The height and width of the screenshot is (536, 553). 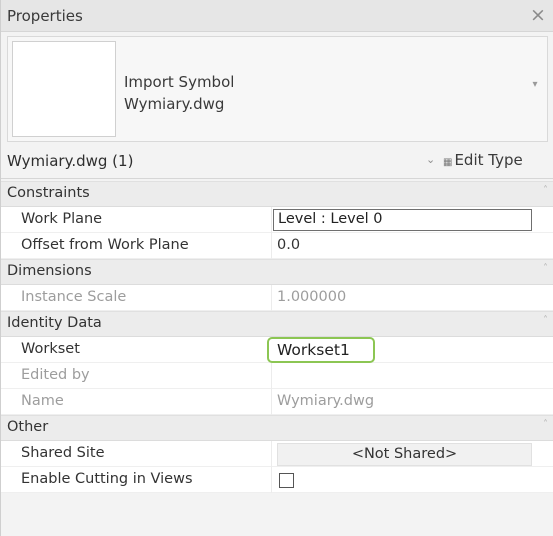 I want to click on edit-type-icon: ▦, so click(x=448, y=162).